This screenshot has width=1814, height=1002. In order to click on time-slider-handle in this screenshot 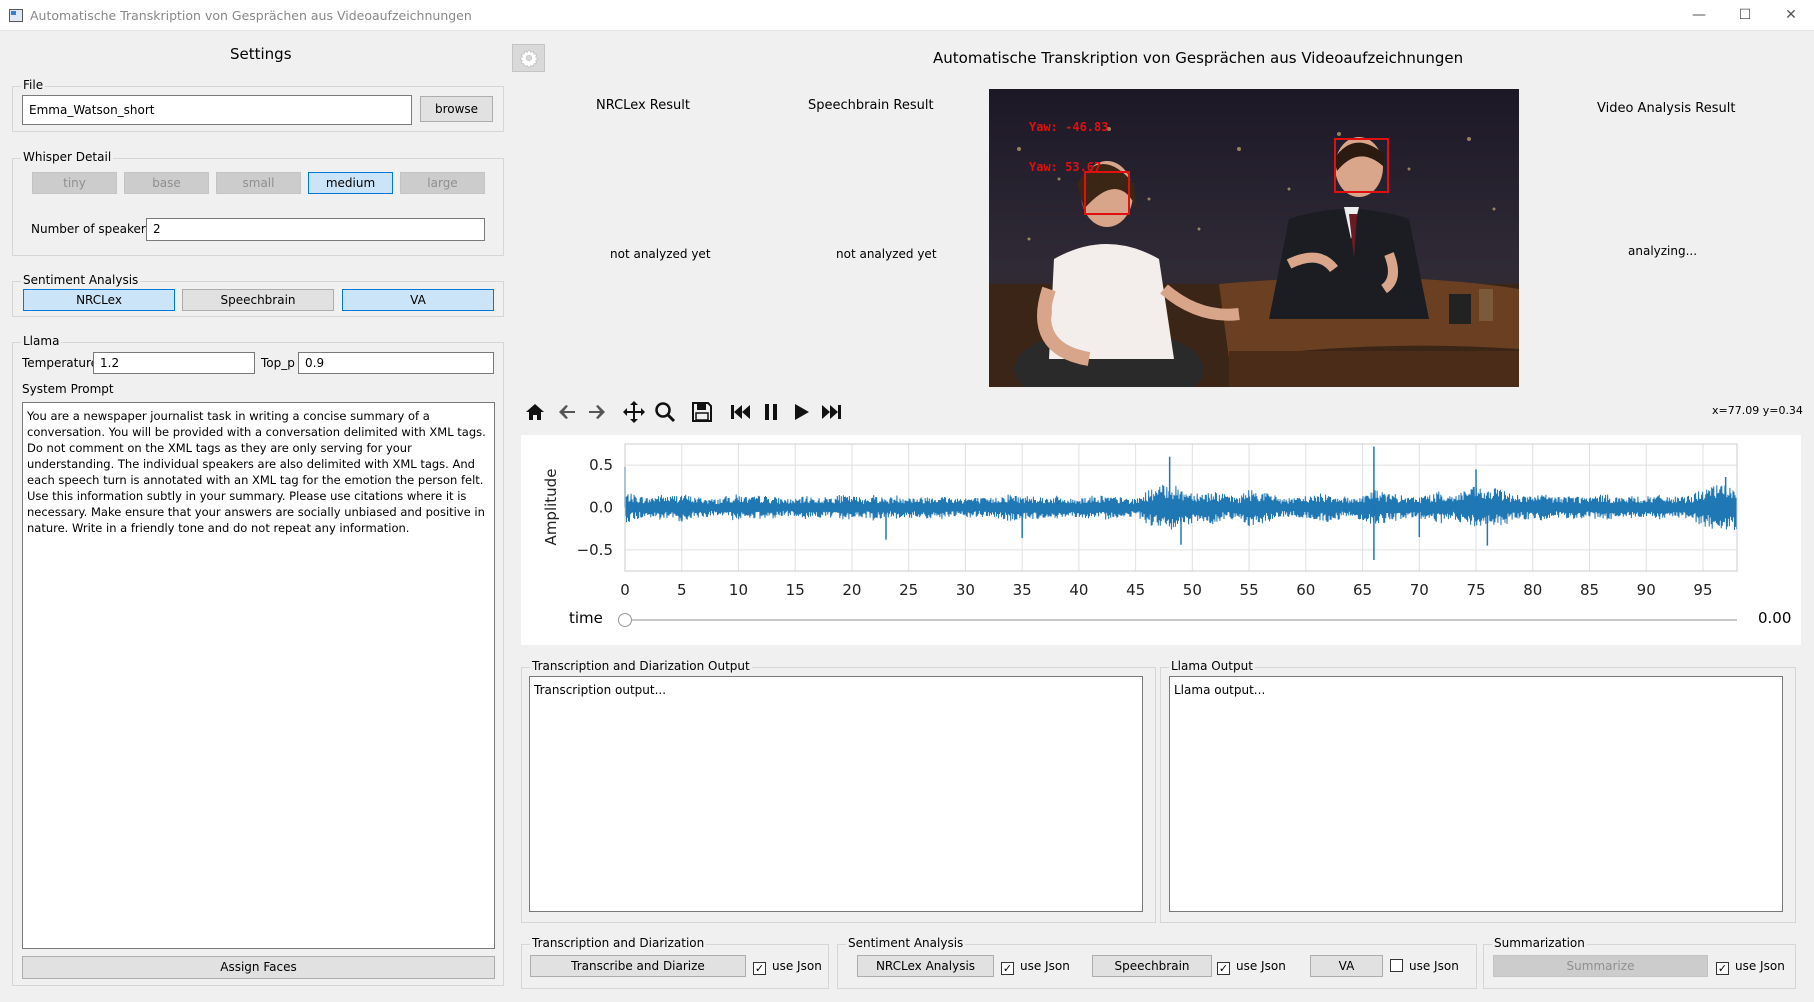, I will do `click(625, 620)`.